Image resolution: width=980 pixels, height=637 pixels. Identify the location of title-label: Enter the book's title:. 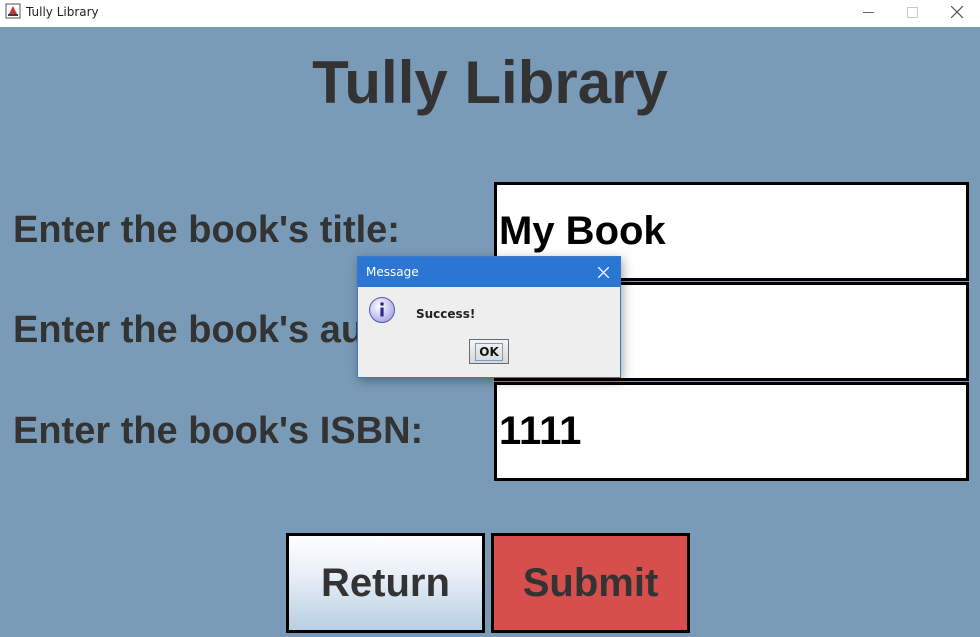
(206, 230).